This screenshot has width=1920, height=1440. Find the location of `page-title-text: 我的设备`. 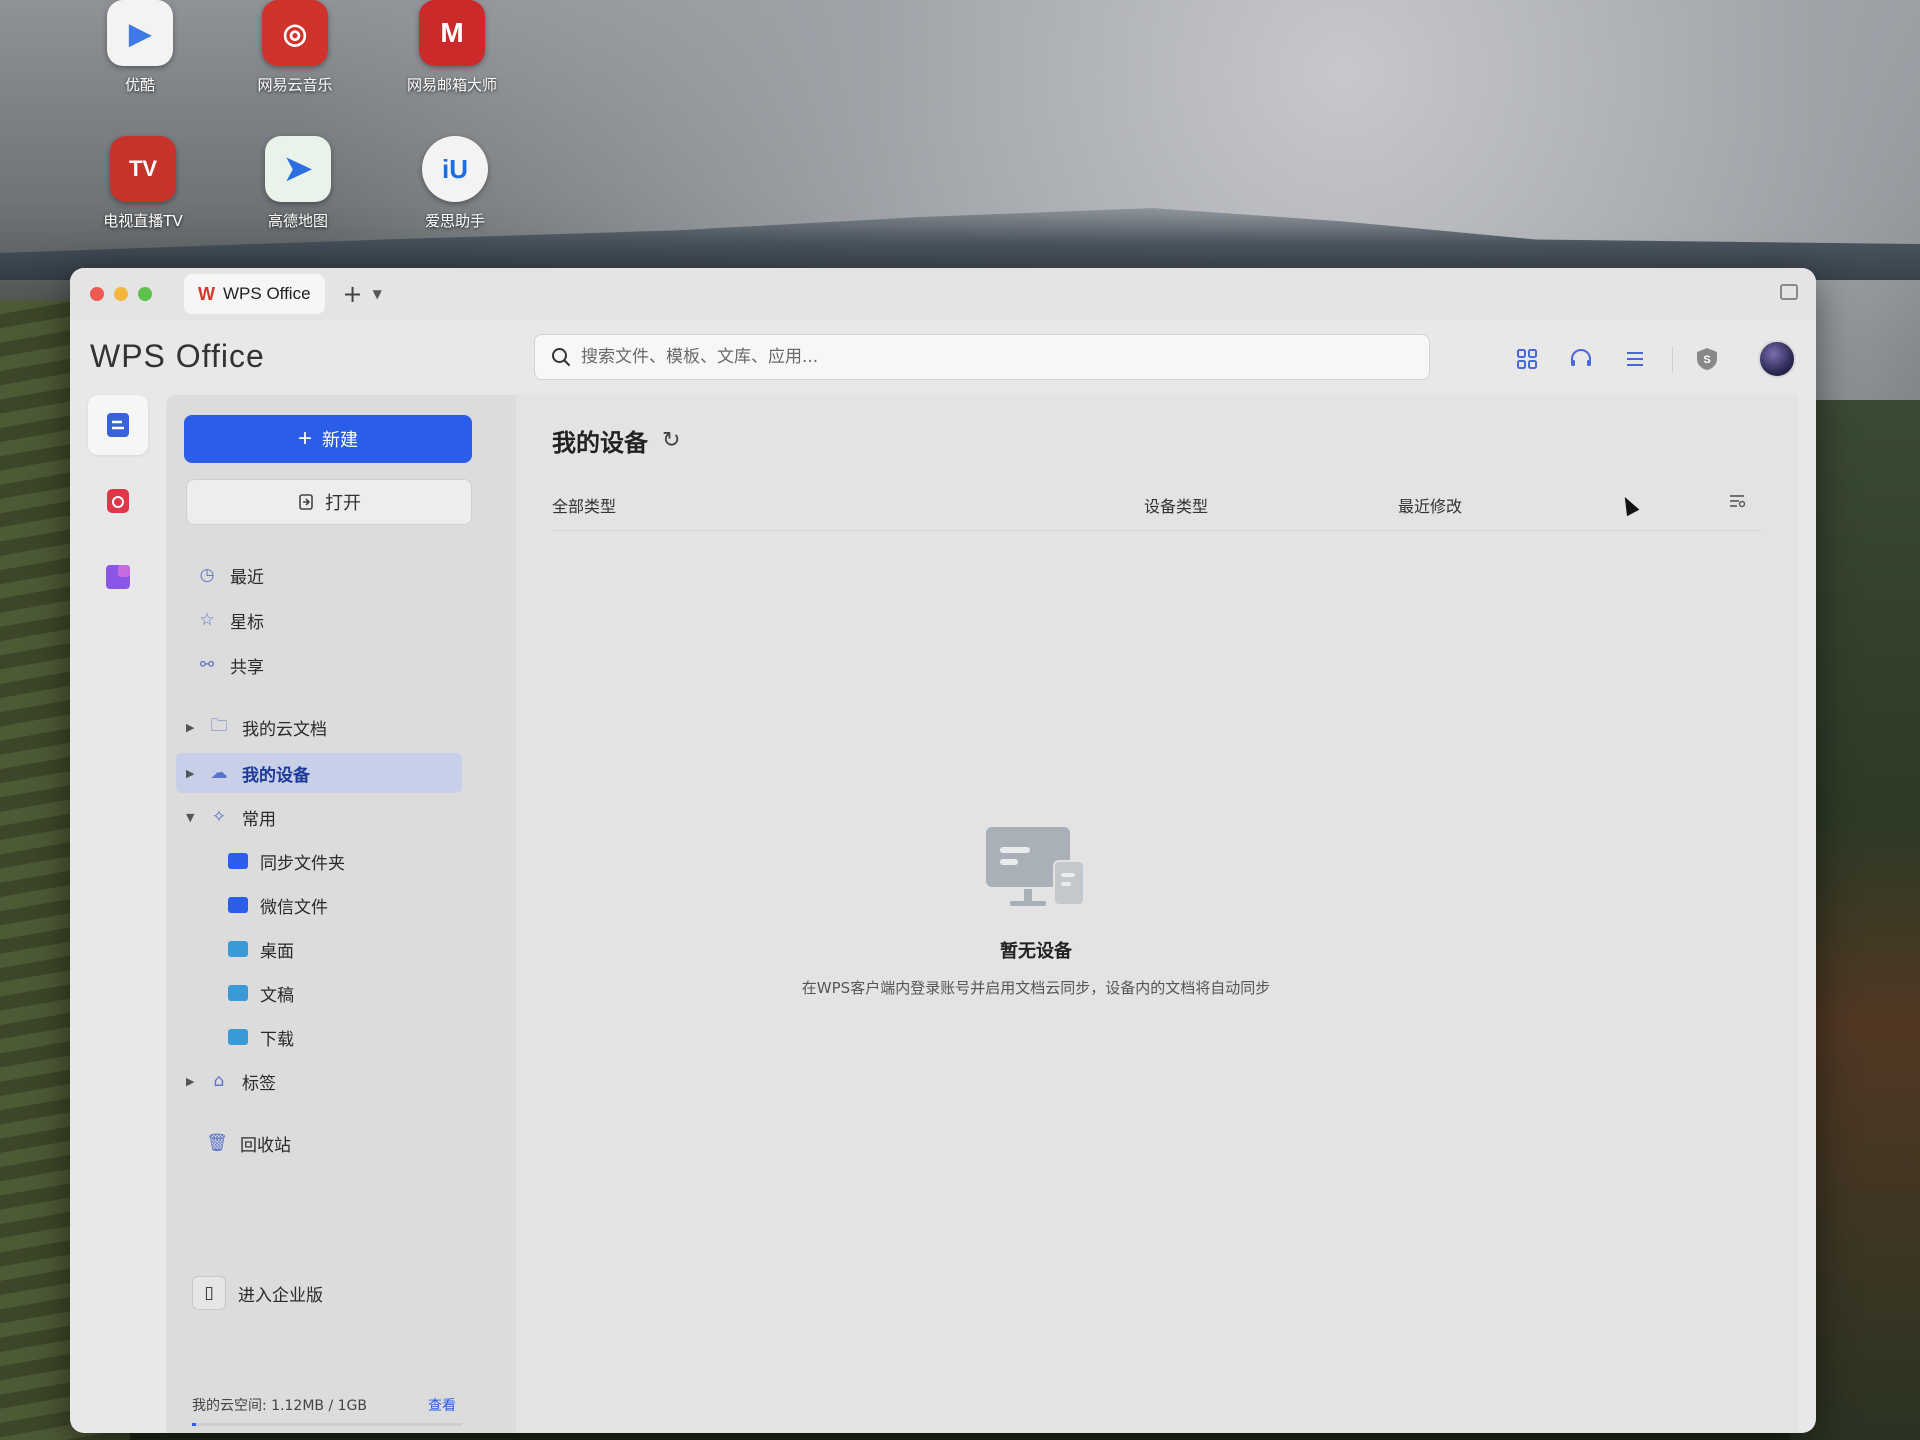

page-title-text: 我的设备 is located at coordinates (600, 443).